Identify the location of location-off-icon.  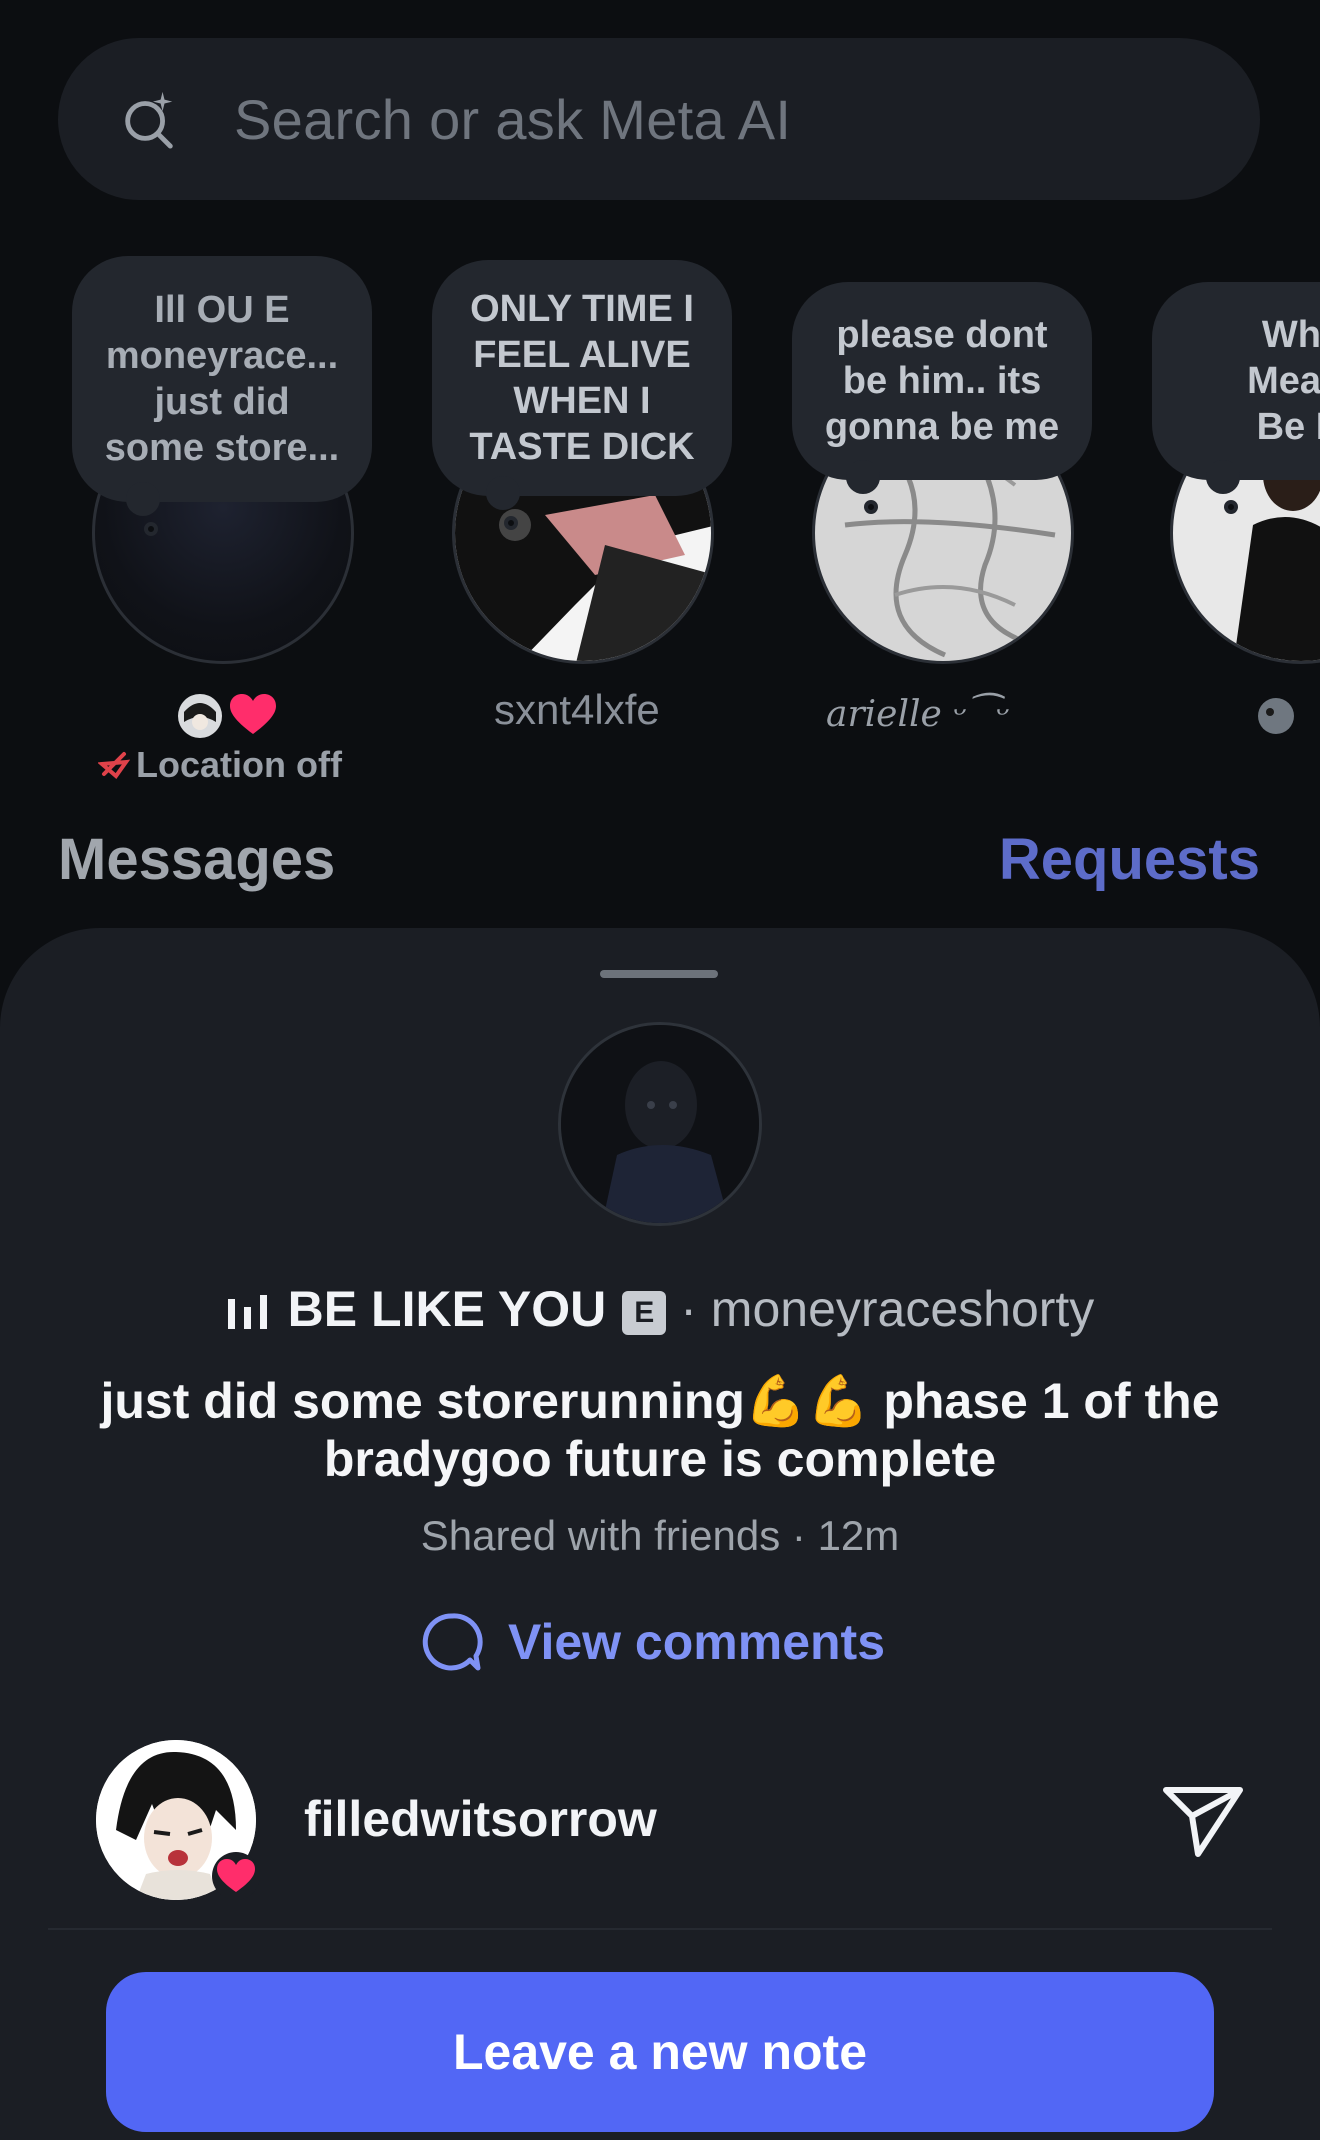
(114, 765).